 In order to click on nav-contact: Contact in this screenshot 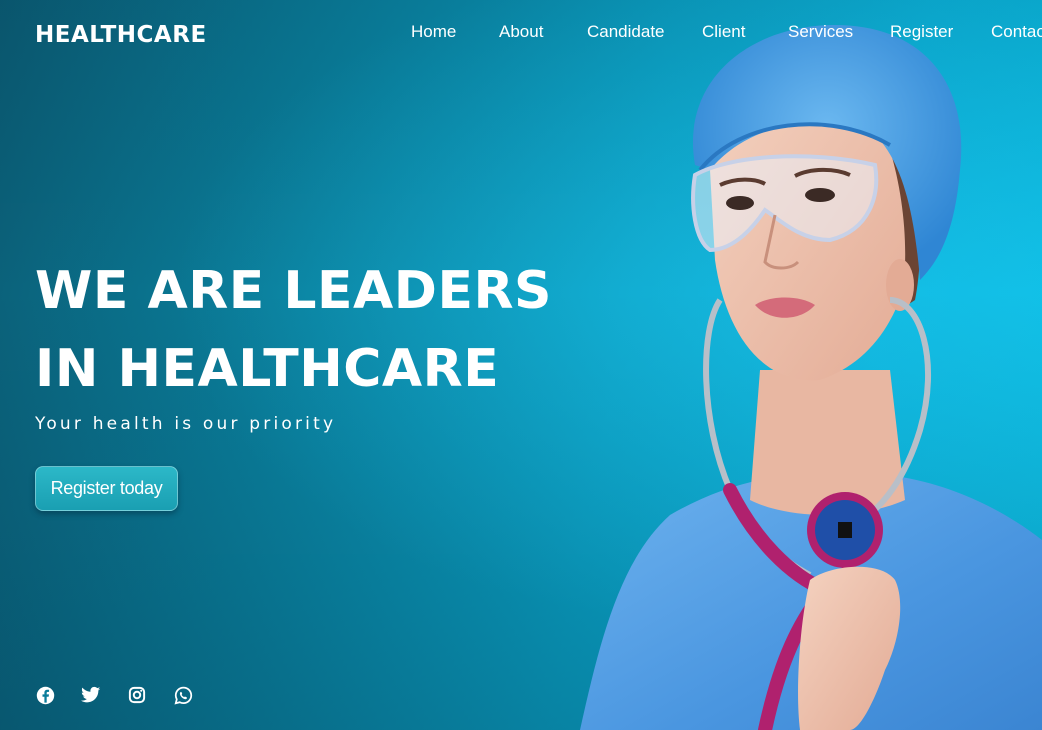, I will do `click(1016, 32)`.